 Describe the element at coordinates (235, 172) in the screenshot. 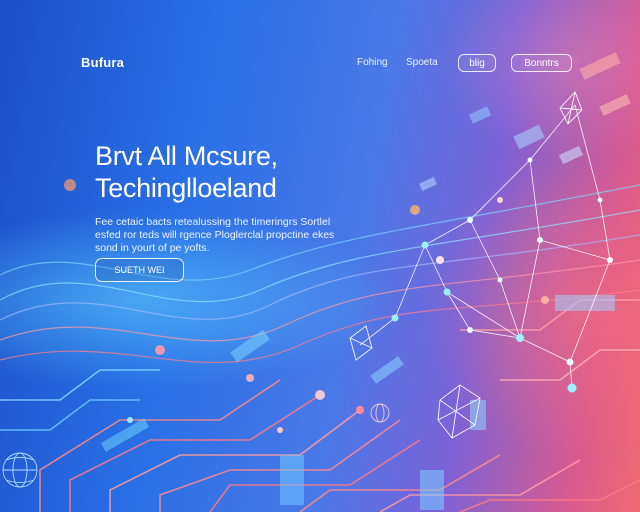

I see `hero-title: Brvt All Mcsure, Techinglloeland` at that location.